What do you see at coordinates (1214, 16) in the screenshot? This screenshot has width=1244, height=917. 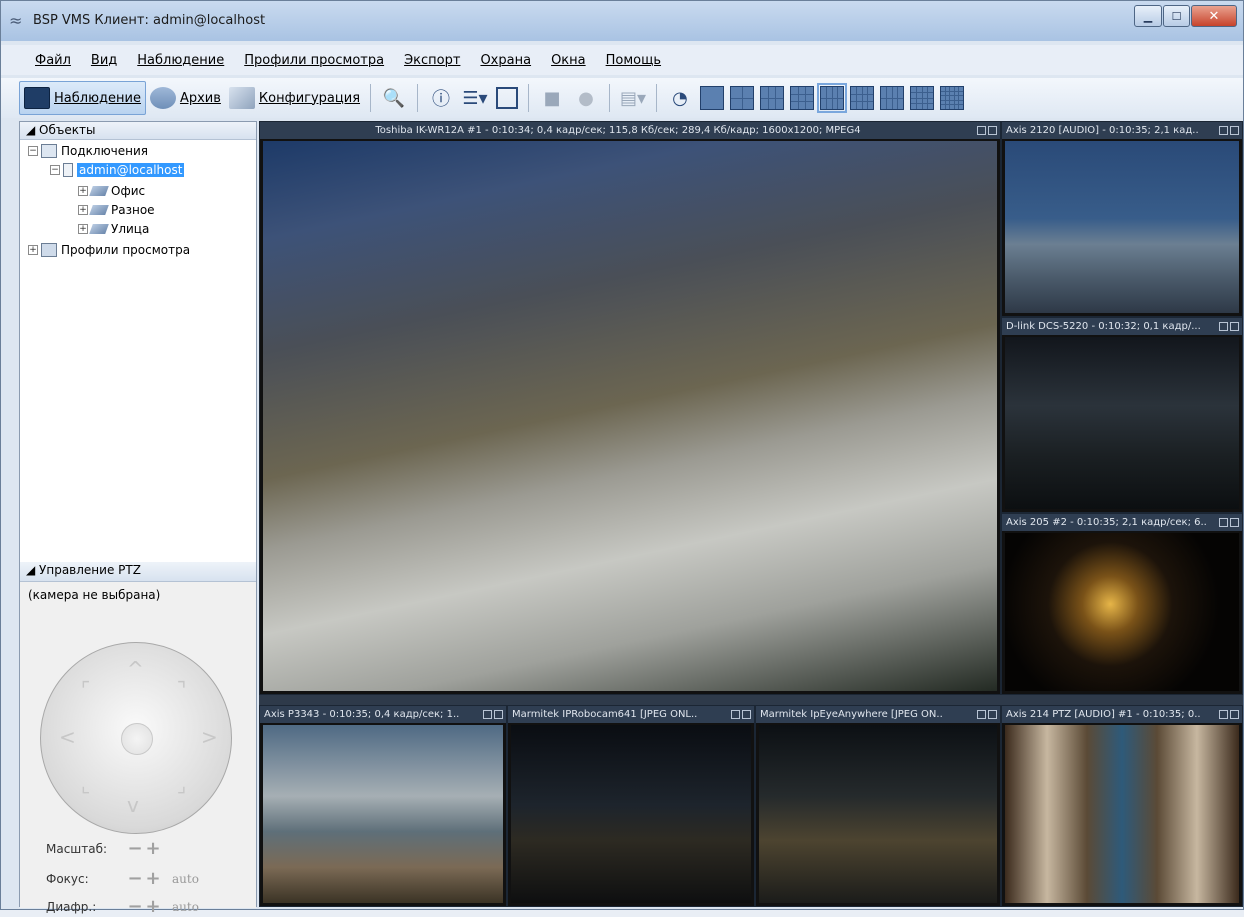 I see `close-button: ✕` at bounding box center [1214, 16].